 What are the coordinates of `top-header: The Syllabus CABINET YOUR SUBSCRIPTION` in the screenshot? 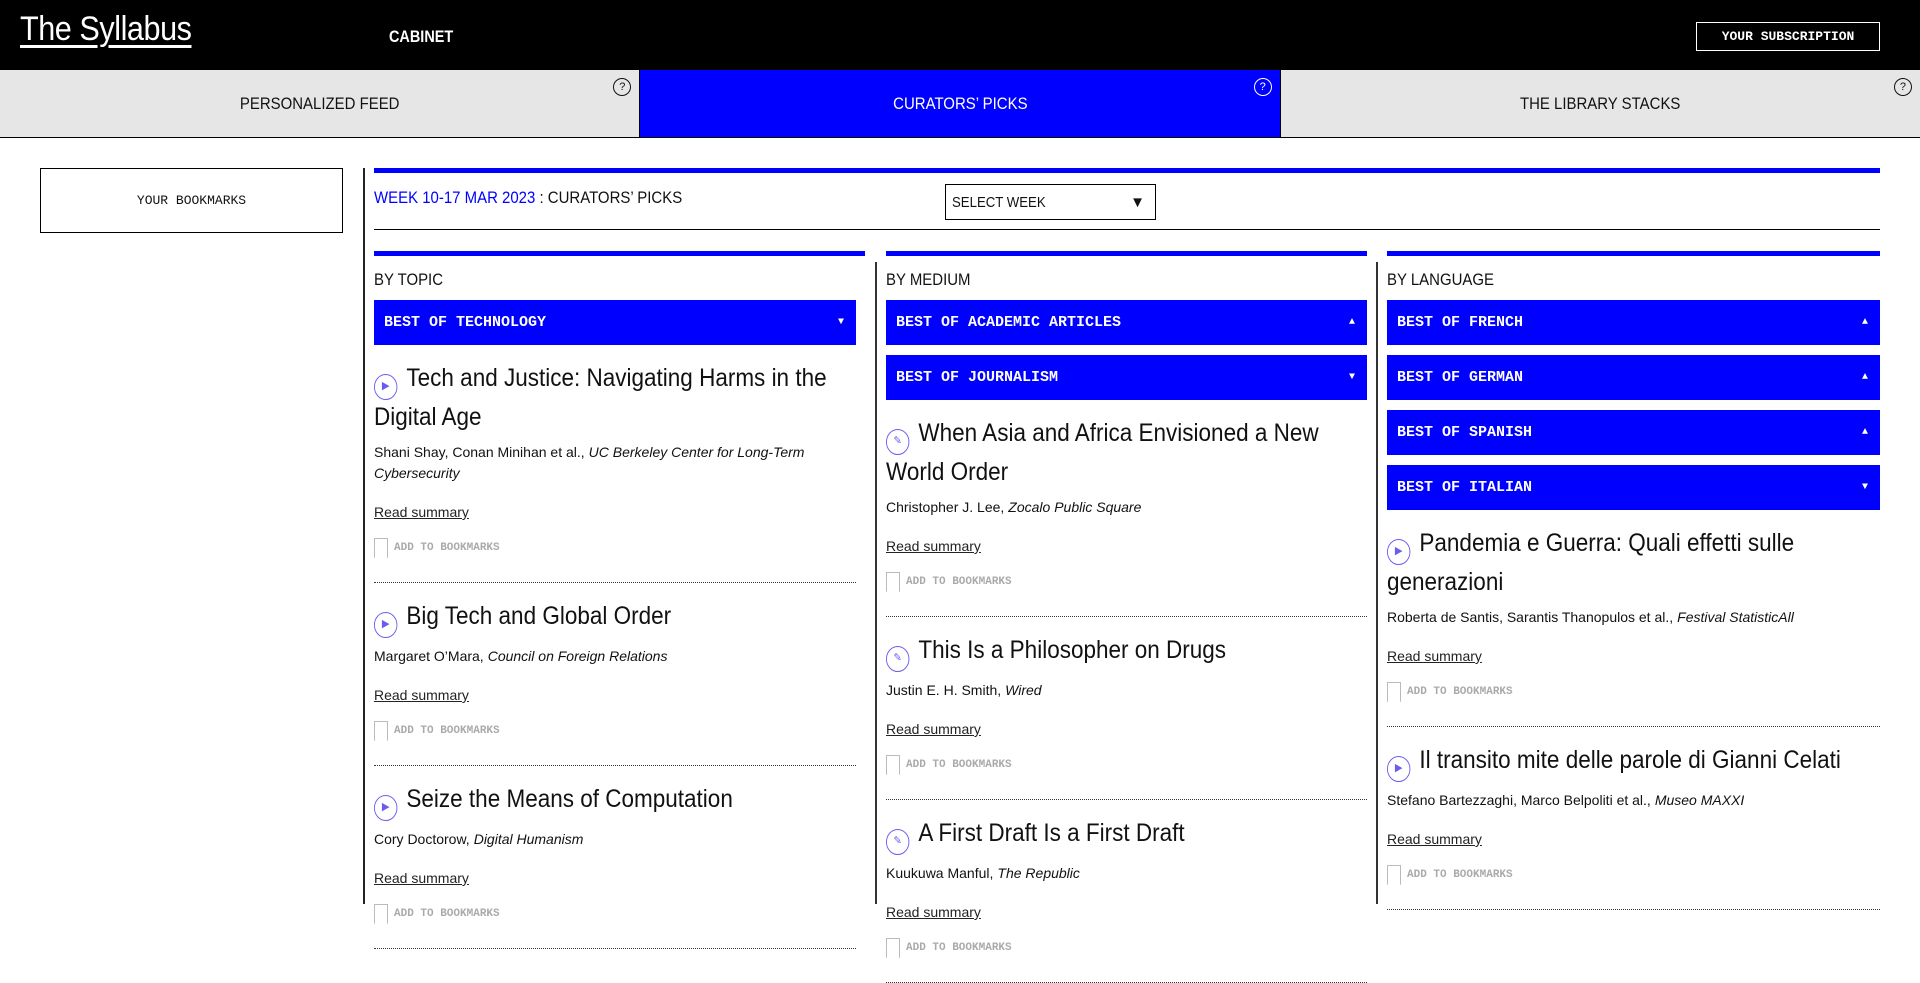 It's located at (960, 35).